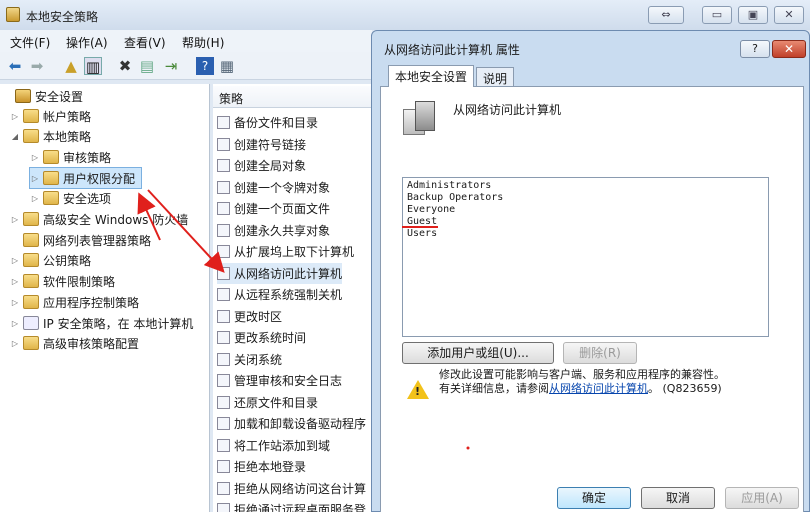  Describe the element at coordinates (30, 42) in the screenshot. I see `menu-file: 文件(F)` at that location.